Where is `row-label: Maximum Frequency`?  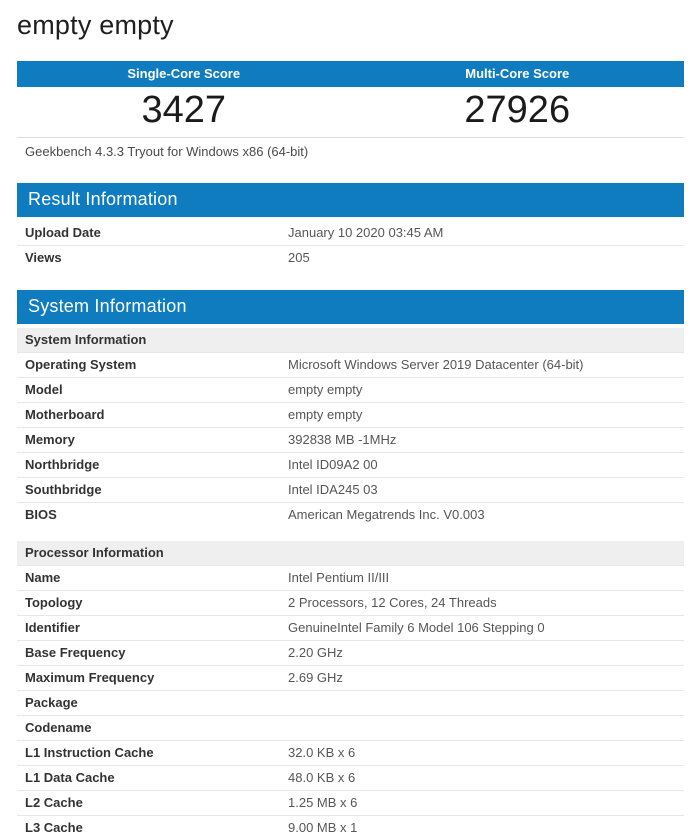
row-label: Maximum Frequency is located at coordinates (90, 677).